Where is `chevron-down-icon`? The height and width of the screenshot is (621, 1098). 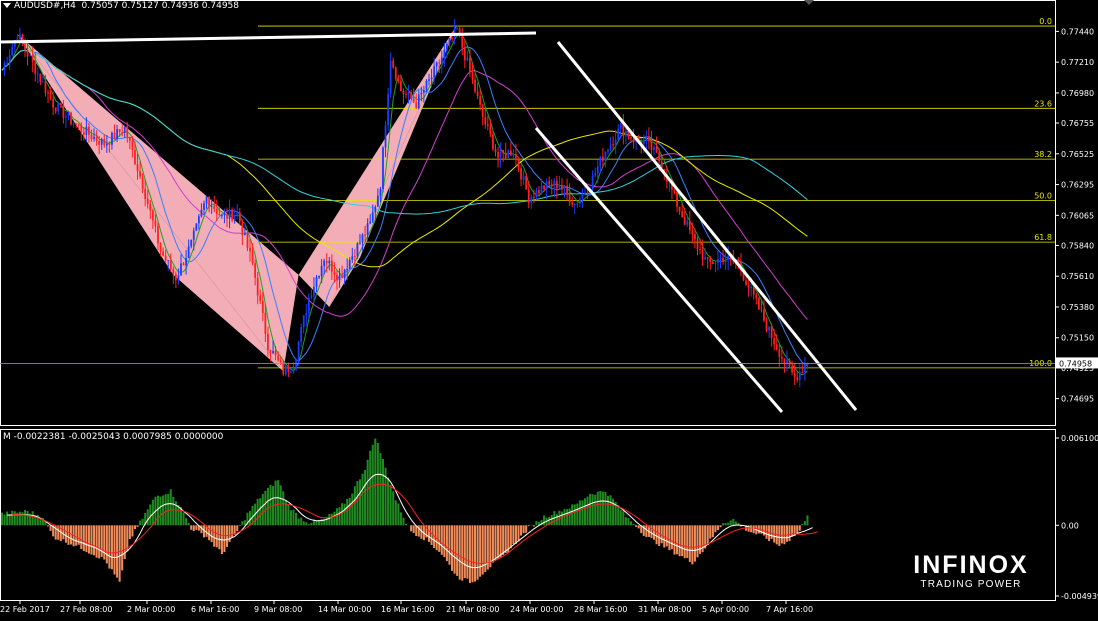 chevron-down-icon is located at coordinates (7, 5).